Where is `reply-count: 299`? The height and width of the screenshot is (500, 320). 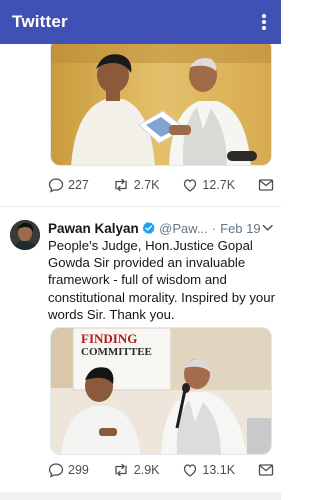
reply-count: 299 is located at coordinates (78, 470).